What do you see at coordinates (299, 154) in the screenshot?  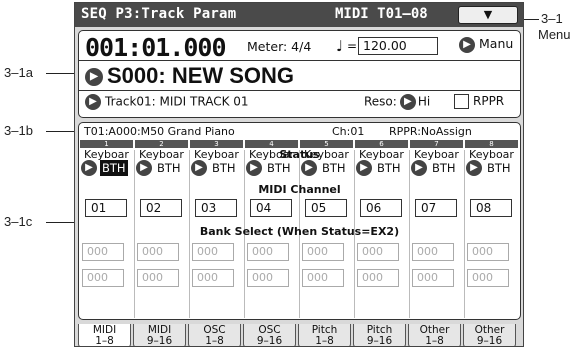 I see `status-section-label: Status` at bounding box center [299, 154].